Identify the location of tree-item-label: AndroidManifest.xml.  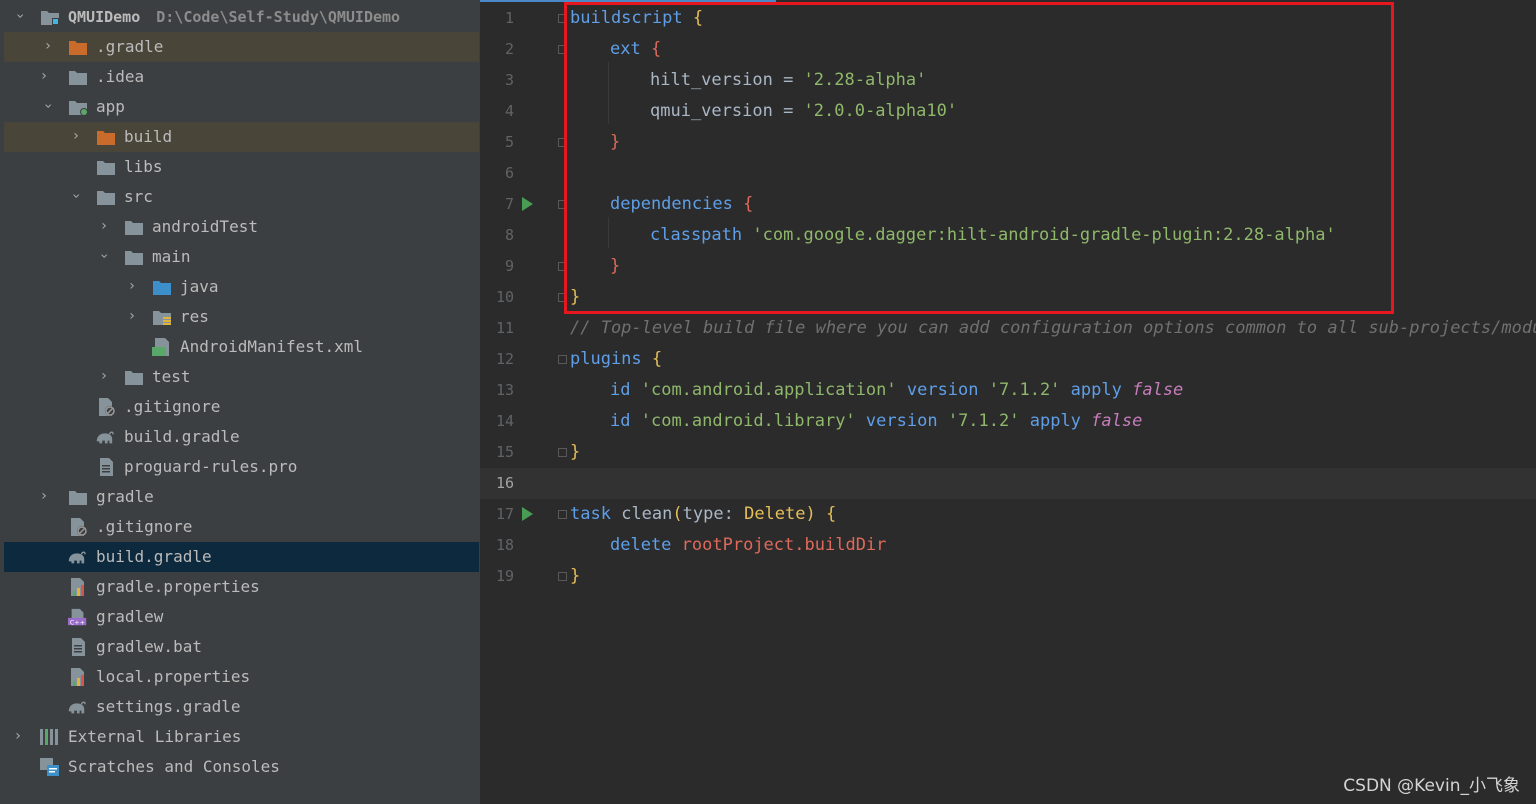
(272, 346).